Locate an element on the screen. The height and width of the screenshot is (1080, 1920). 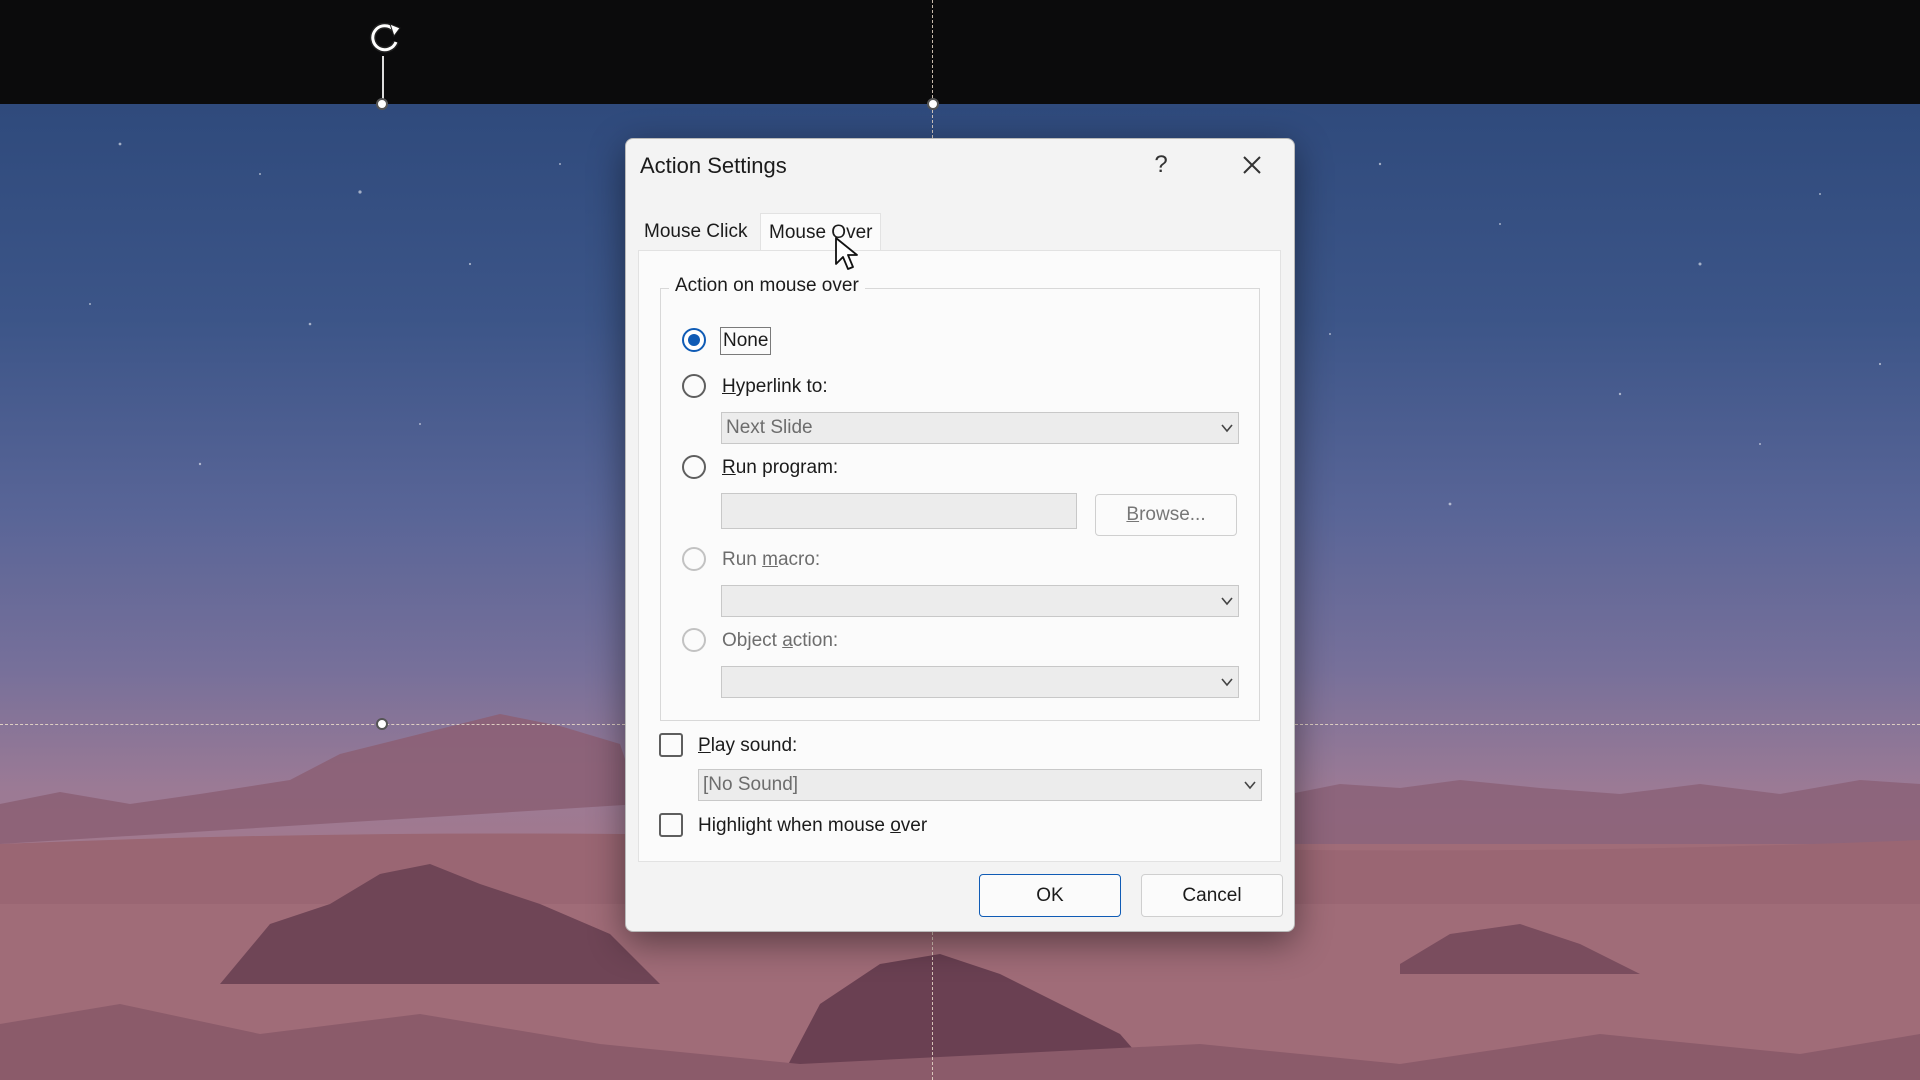
close-icon is located at coordinates (1252, 165).